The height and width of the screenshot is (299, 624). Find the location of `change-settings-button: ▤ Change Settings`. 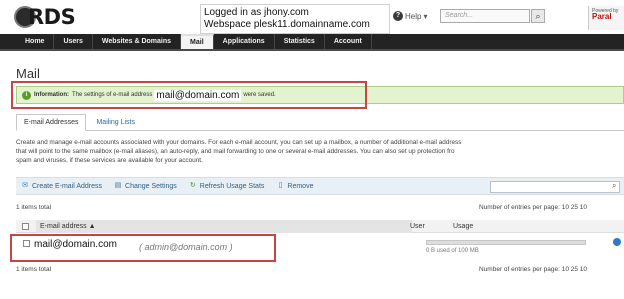

change-settings-button: ▤ Change Settings is located at coordinates (145, 186).